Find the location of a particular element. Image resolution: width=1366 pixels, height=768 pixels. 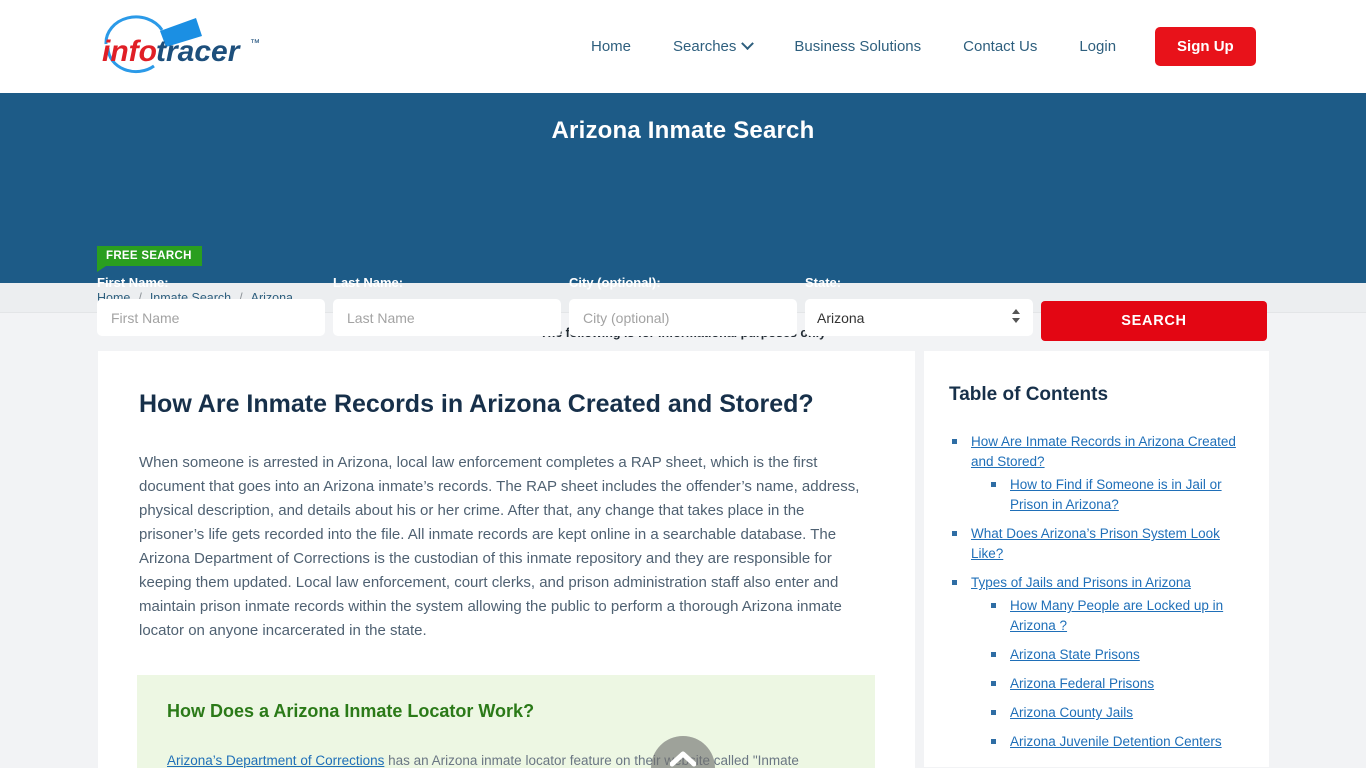

doc-link: Arizona’s Department of Corrections is located at coordinates (275, 760).